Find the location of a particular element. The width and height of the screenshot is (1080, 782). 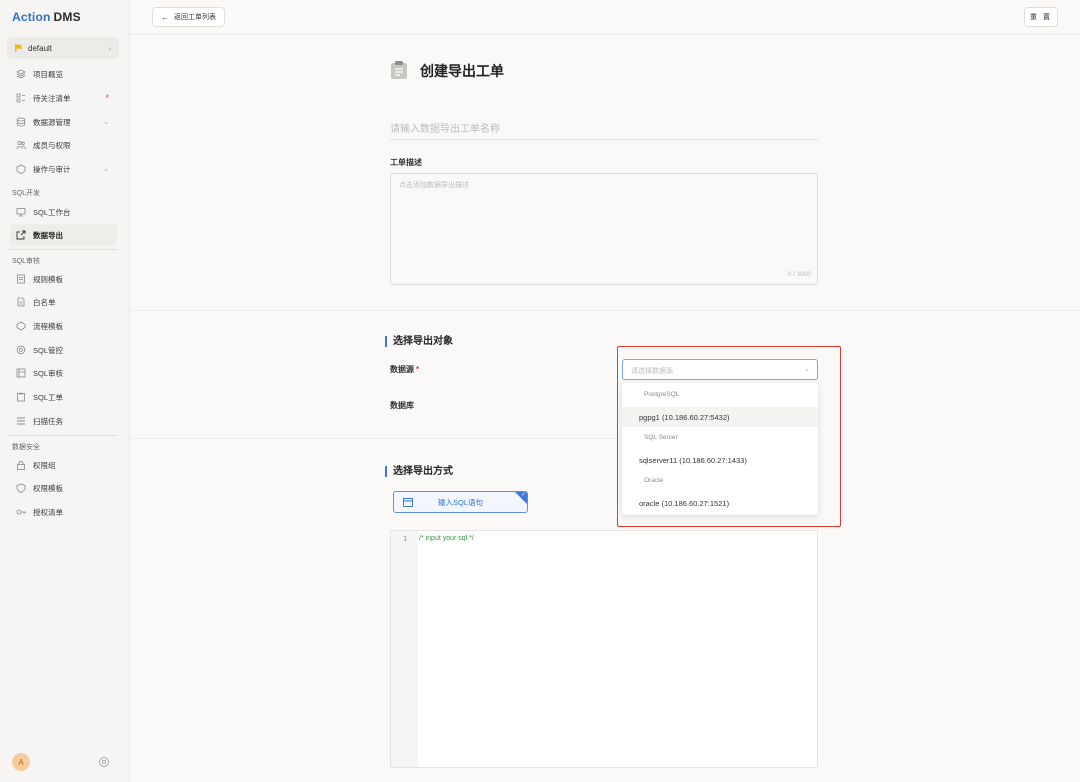

sidebar-item-label: 扫描任务 is located at coordinates (48, 421).